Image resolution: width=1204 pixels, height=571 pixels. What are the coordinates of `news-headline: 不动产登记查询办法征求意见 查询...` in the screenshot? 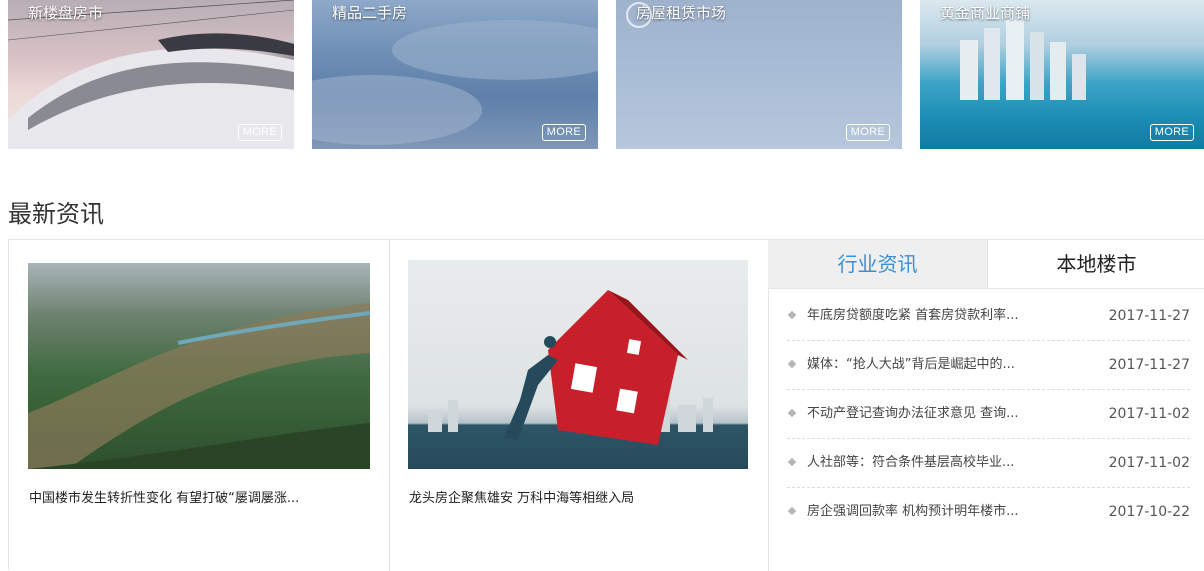 It's located at (913, 414).